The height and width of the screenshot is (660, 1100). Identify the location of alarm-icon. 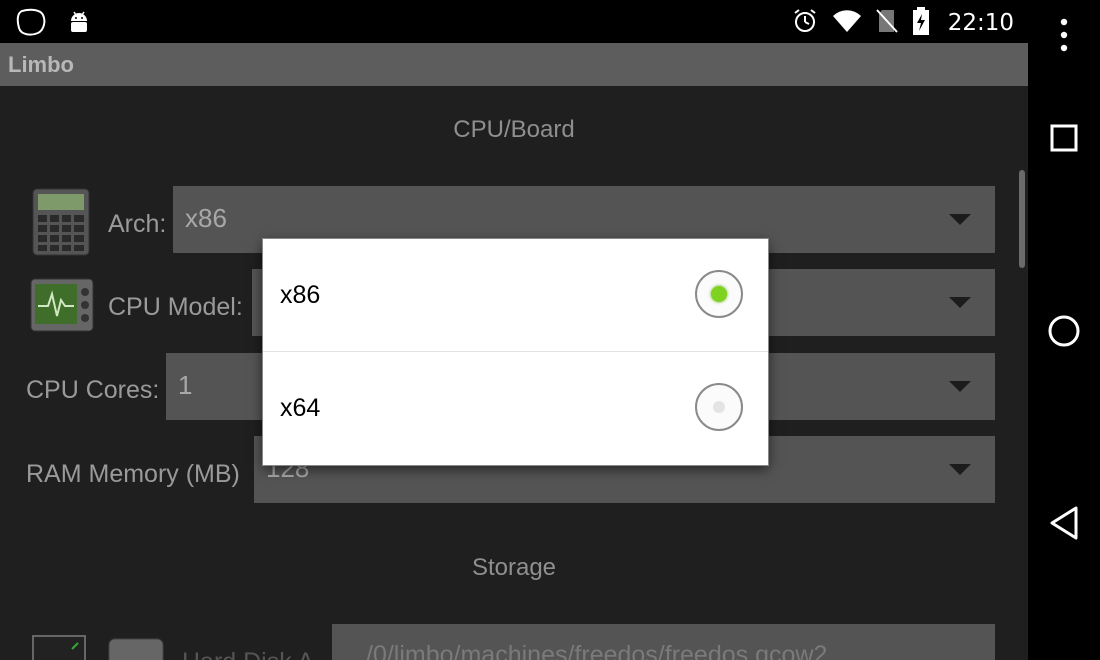
(805, 23).